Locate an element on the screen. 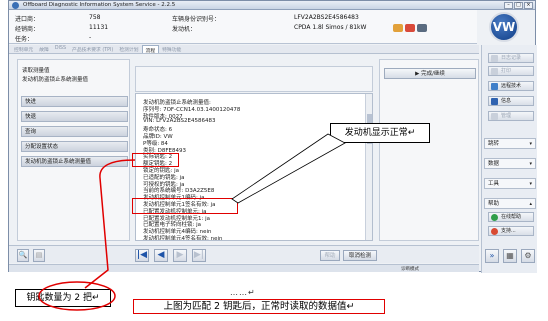 This screenshot has height=321, width=548. sidebar-heading: 读取测量值 is located at coordinates (36, 71).